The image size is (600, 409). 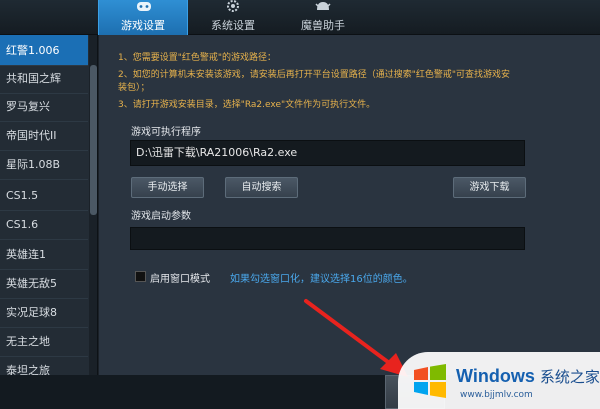 I want to click on tab-game-settings: 游戏设置, so click(x=143, y=17).